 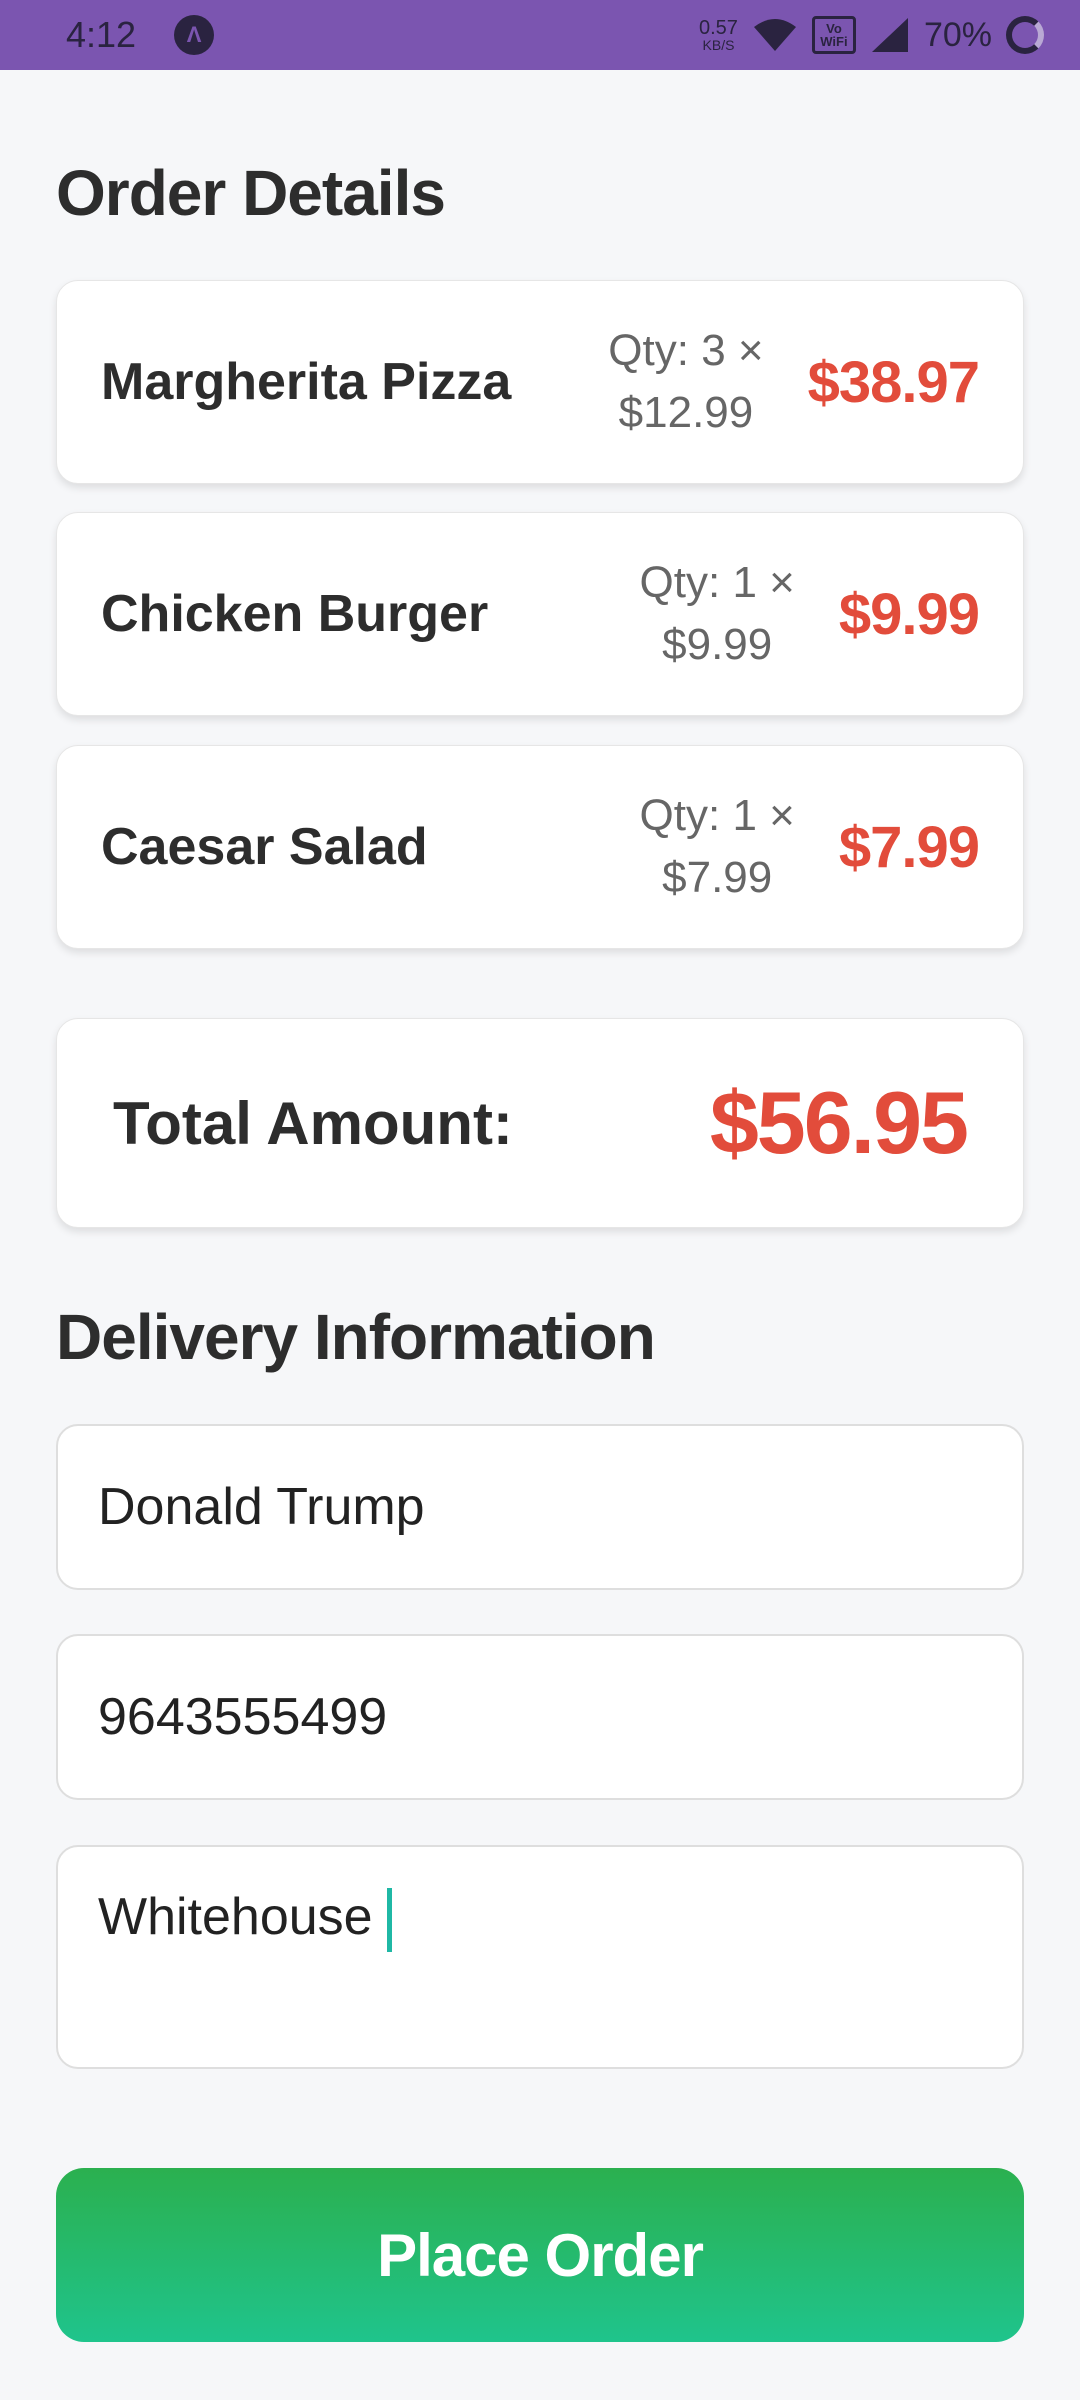 I want to click on status-time: 4:12, so click(x=101, y=34).